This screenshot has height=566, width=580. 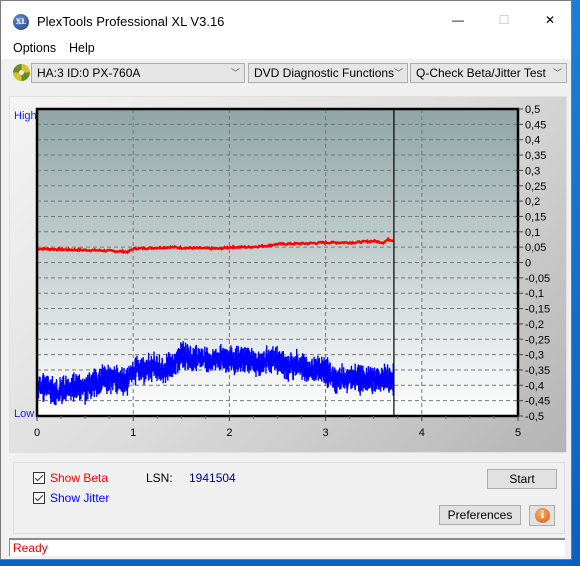 What do you see at coordinates (480, 515) in the screenshot?
I see `preferences-button: Preferences` at bounding box center [480, 515].